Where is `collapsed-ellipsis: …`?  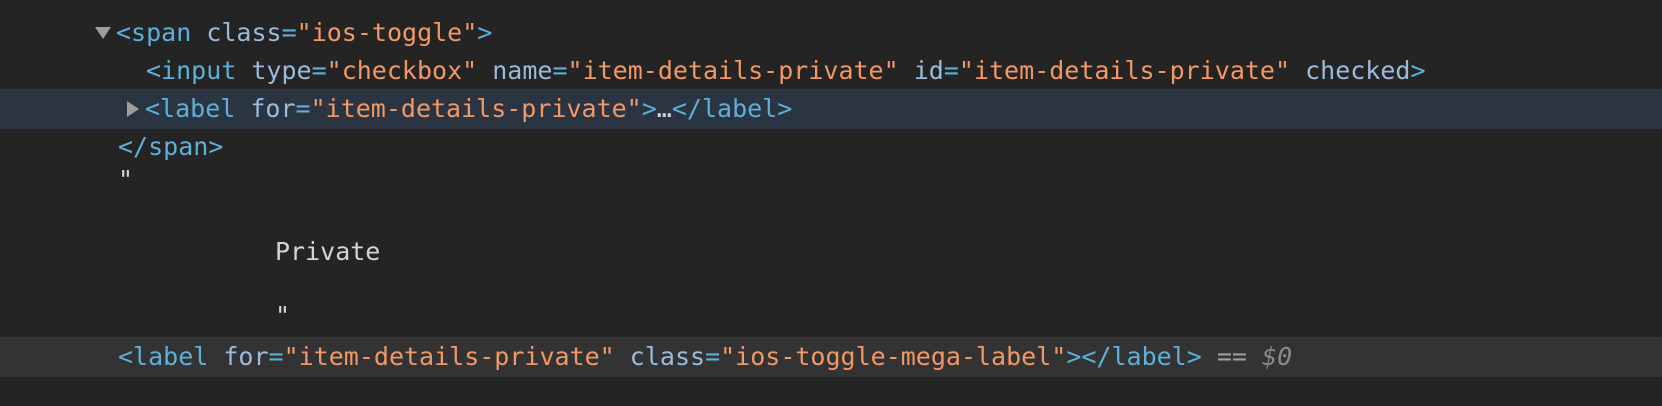 collapsed-ellipsis: … is located at coordinates (664, 108).